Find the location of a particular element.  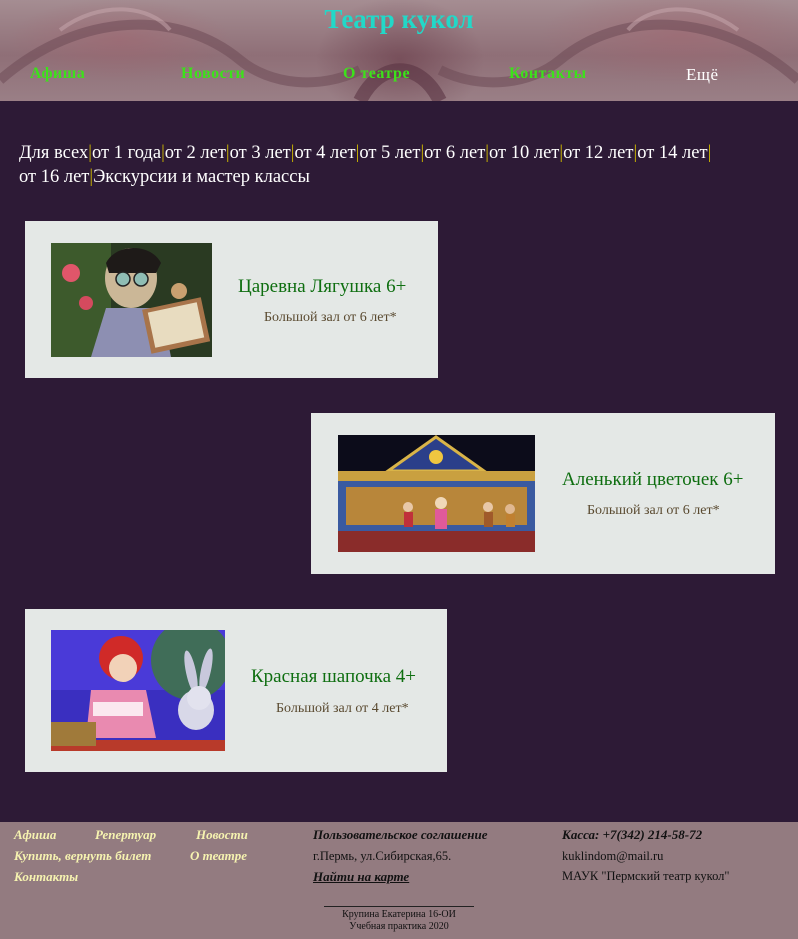

credit-course: Учебная практика 2020 is located at coordinates (399, 926).